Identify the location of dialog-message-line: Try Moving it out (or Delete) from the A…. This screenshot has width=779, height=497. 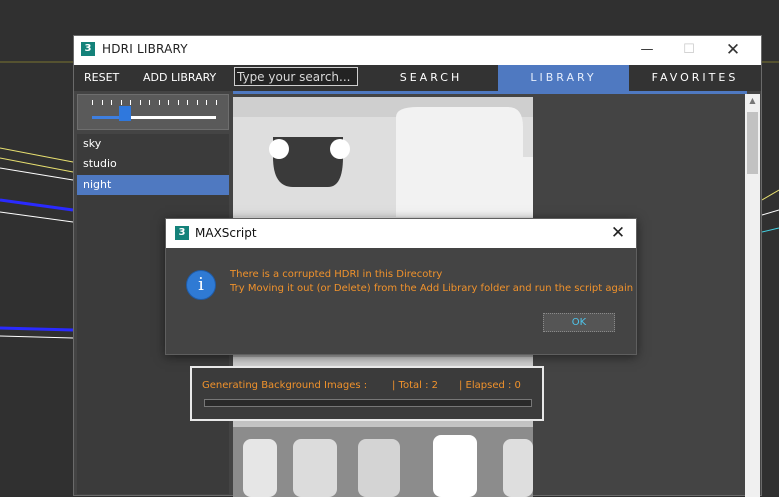
(432, 288).